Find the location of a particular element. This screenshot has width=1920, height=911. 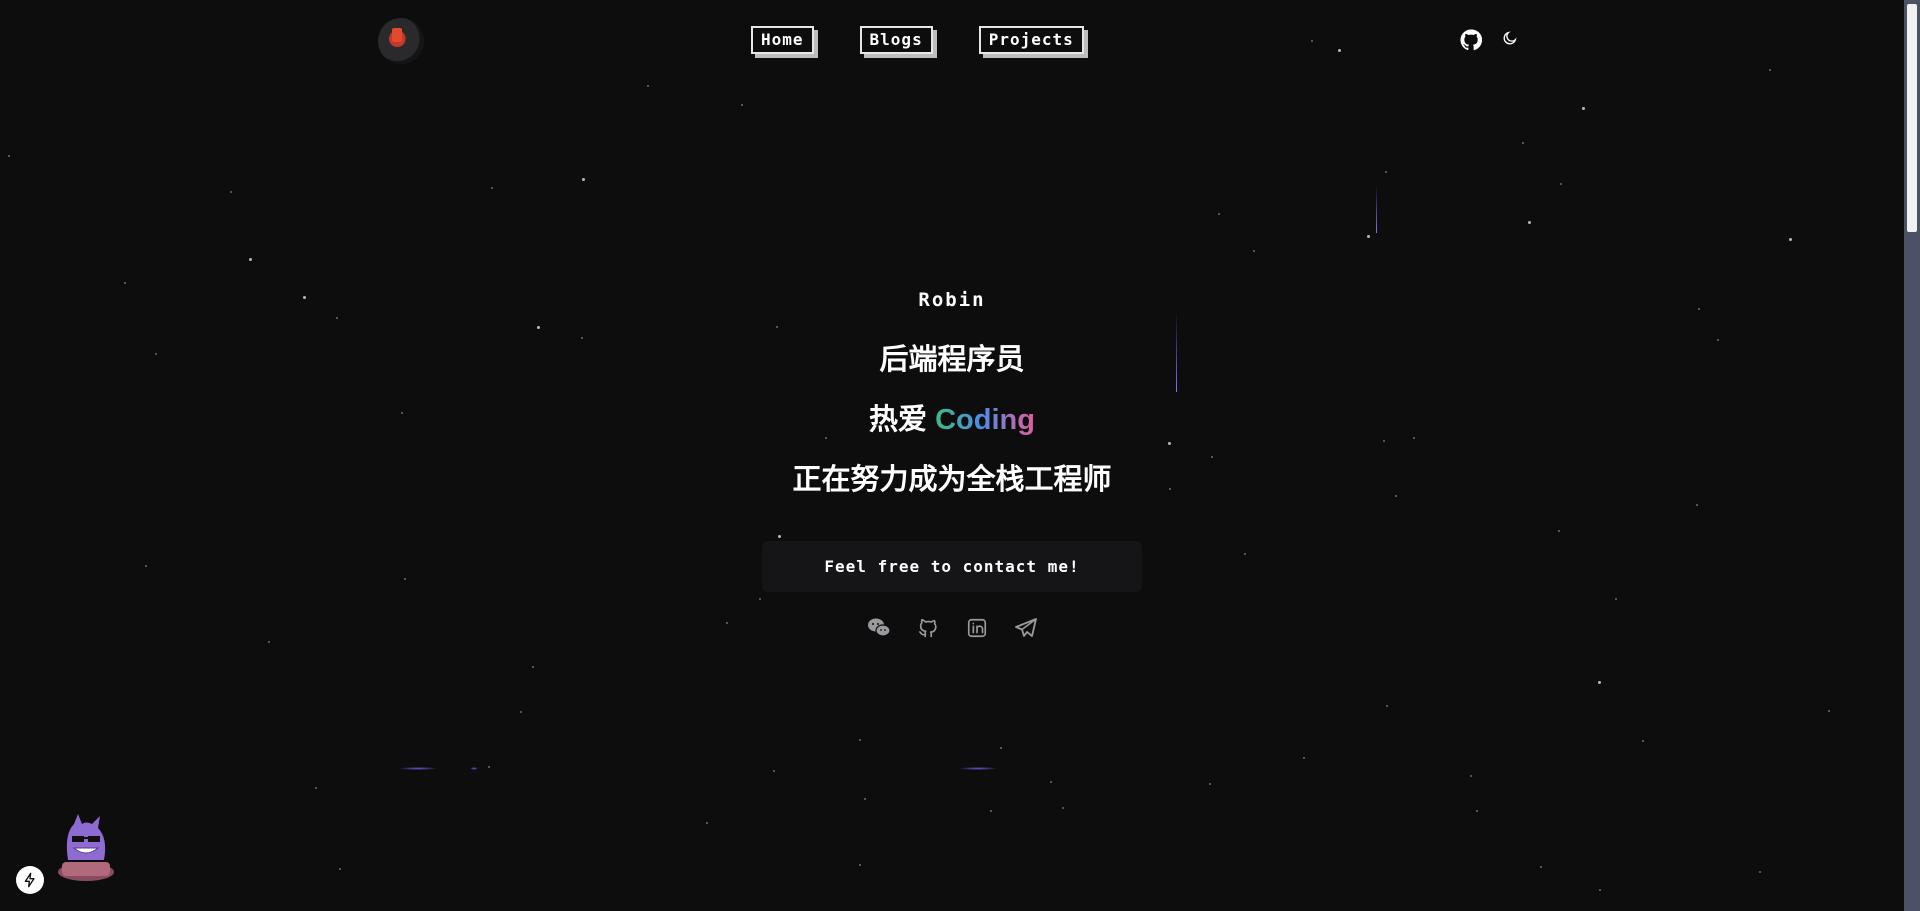

nav-blogs: Blogs is located at coordinates (896, 40).